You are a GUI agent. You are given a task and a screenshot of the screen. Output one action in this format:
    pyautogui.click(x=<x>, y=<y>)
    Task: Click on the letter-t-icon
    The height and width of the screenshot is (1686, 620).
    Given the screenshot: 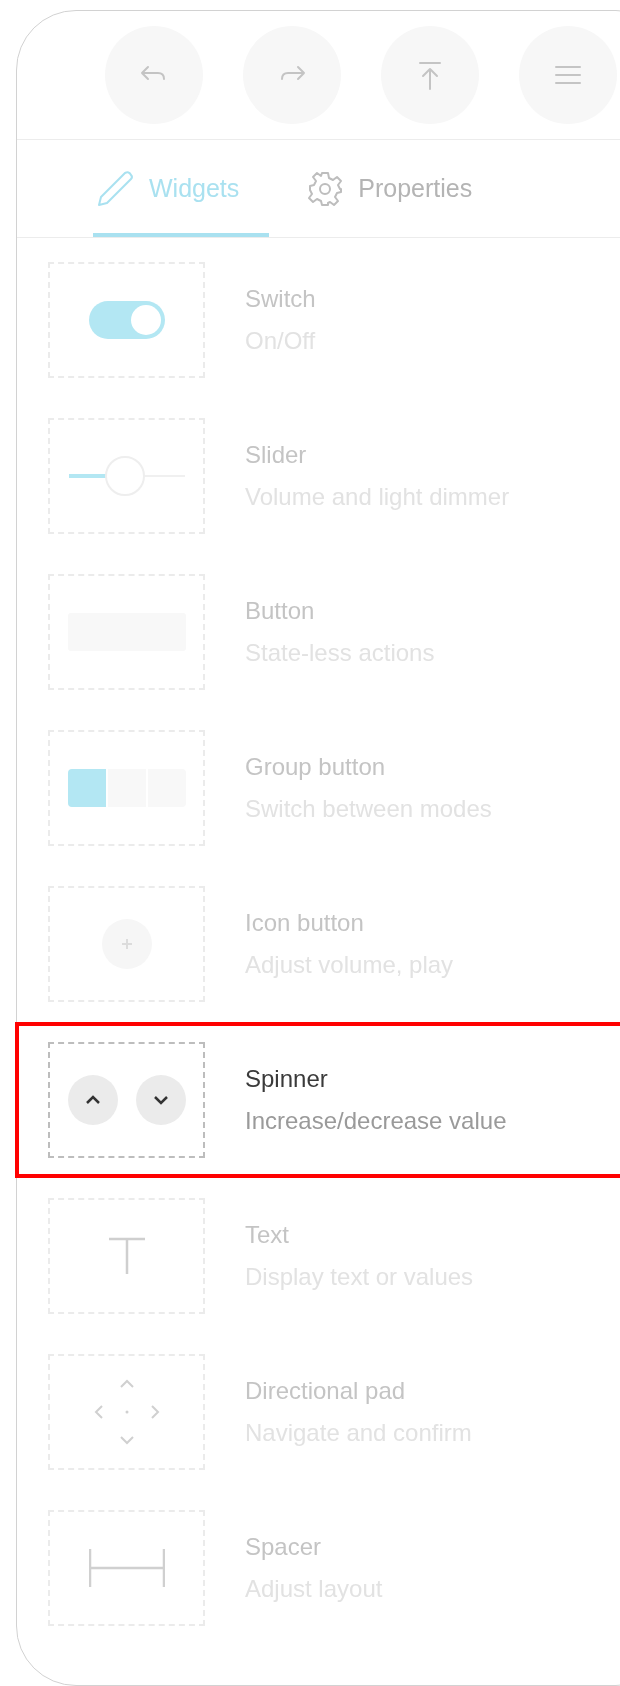 What is the action you would take?
    pyautogui.click(x=126, y=1256)
    